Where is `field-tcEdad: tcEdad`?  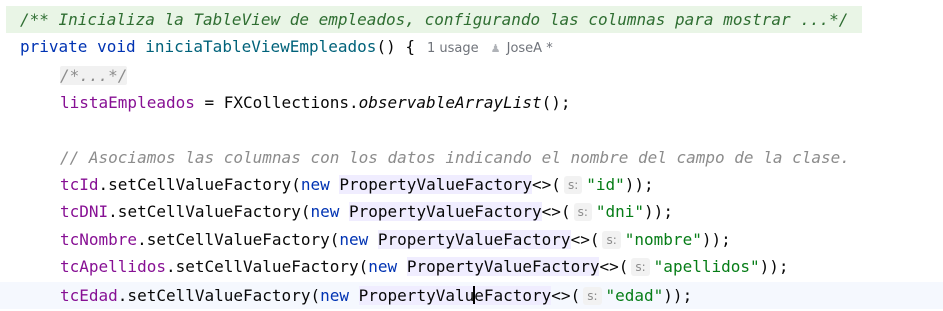 field-tcEdad: tcEdad is located at coordinates (89, 295).